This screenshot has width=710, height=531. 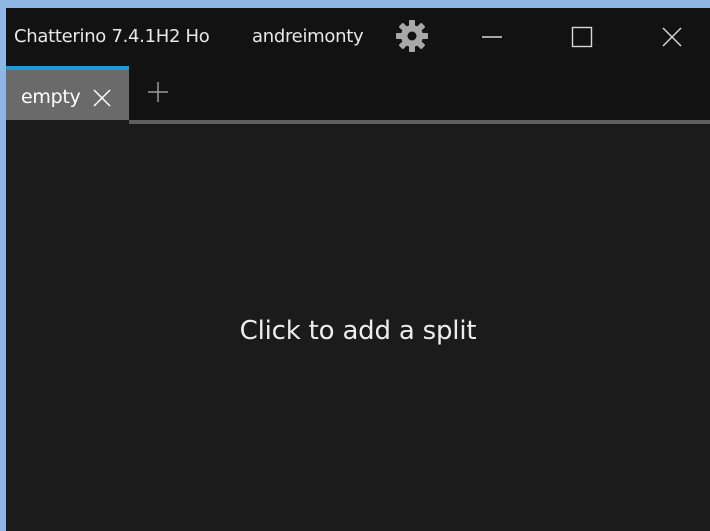 I want to click on settings-button, so click(x=412, y=36).